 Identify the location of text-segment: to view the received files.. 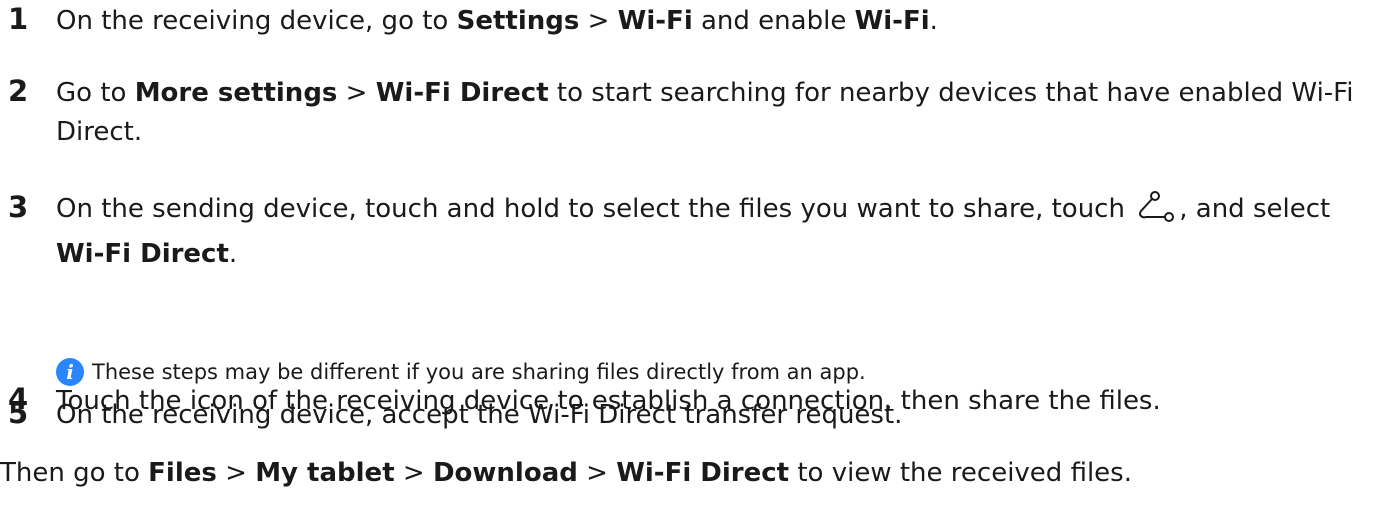
(960, 473).